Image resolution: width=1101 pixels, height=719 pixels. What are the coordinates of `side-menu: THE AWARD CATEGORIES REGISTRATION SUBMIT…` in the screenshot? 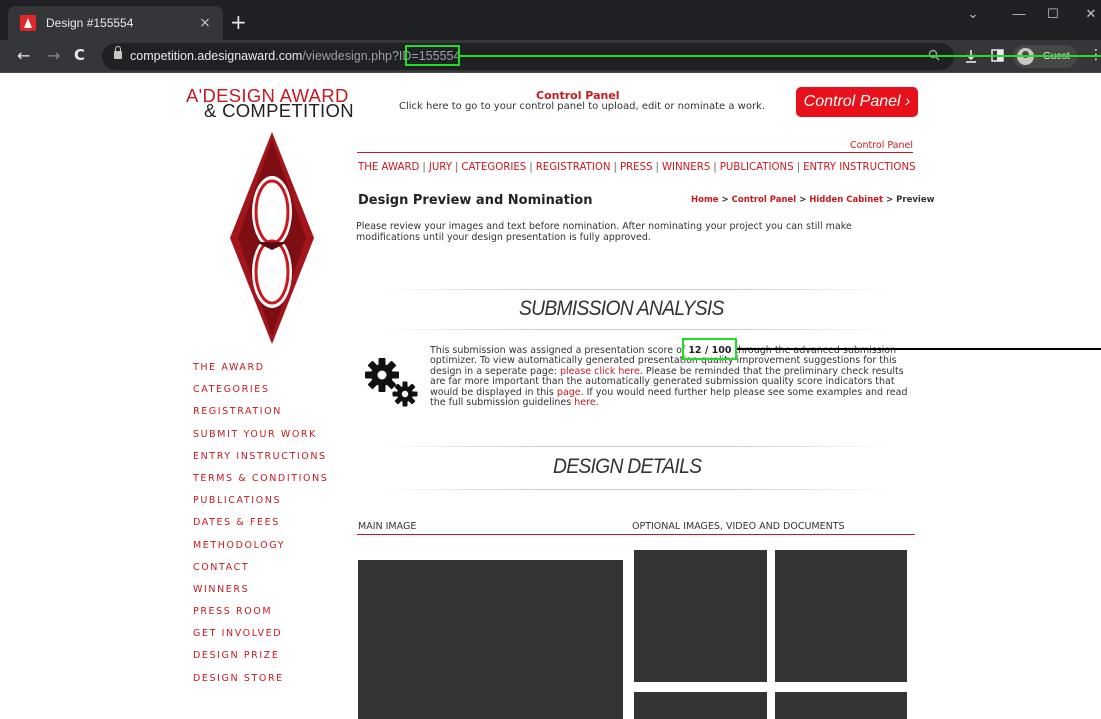 It's located at (260, 528).